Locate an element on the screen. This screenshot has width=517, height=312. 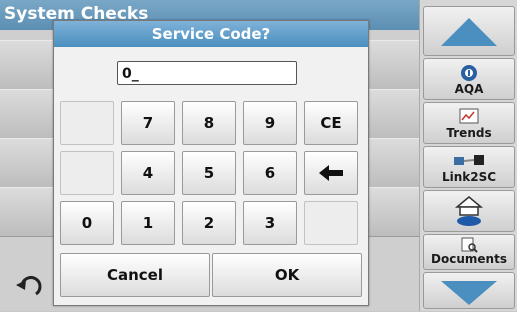
key-9: 9 is located at coordinates (270, 123).